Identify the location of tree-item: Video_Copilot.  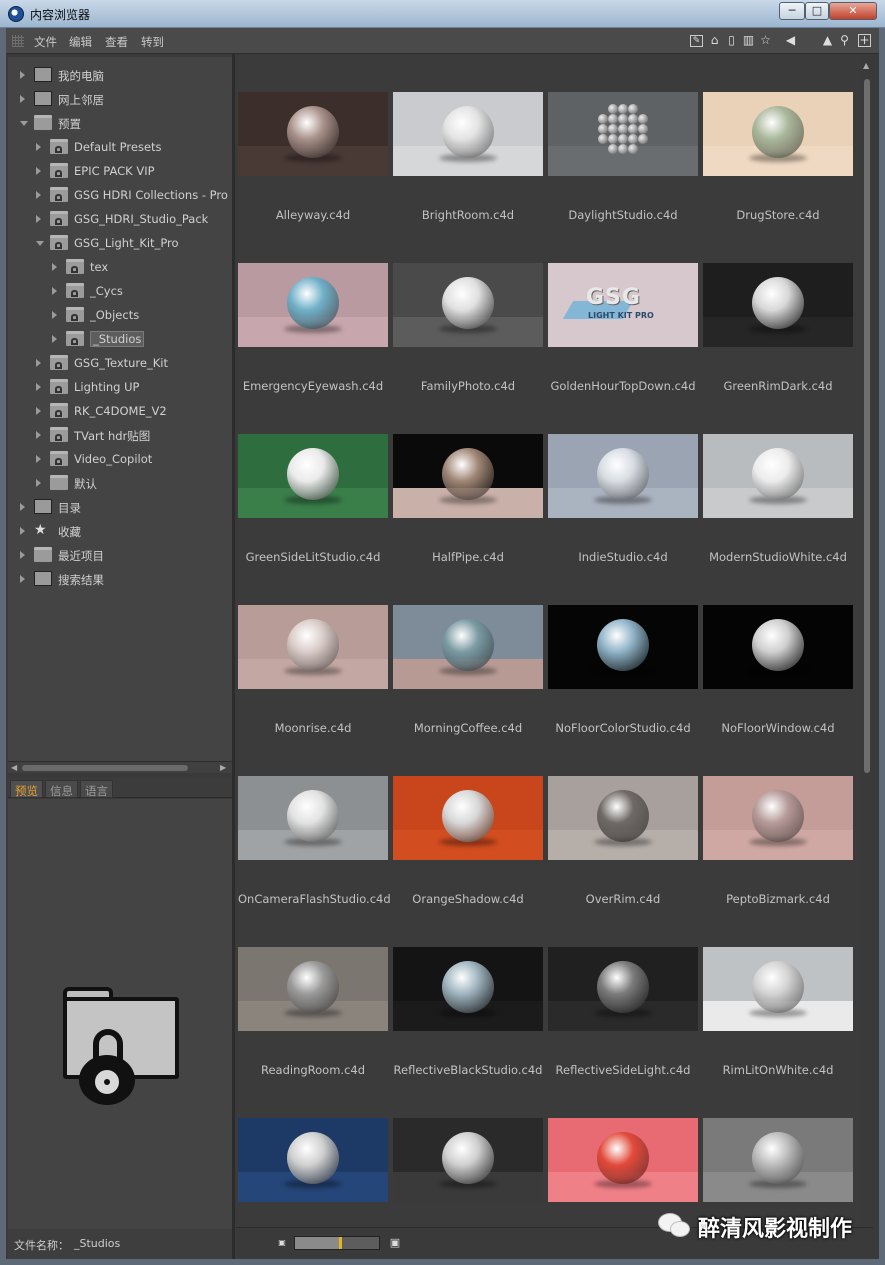
(120, 459).